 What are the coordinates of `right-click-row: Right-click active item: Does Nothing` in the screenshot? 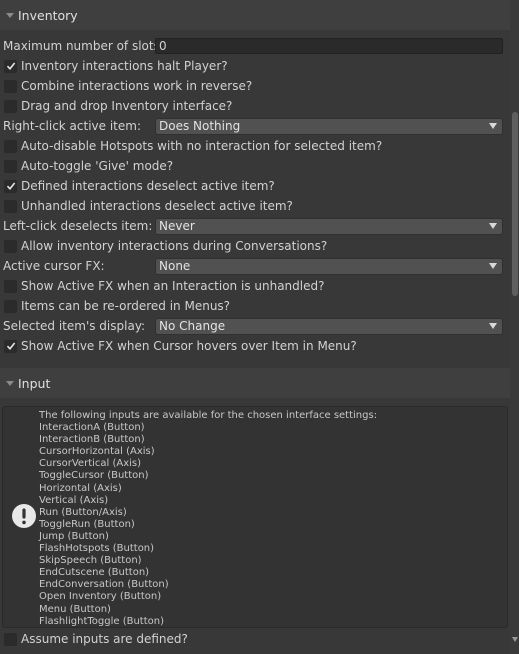 It's located at (255, 126).